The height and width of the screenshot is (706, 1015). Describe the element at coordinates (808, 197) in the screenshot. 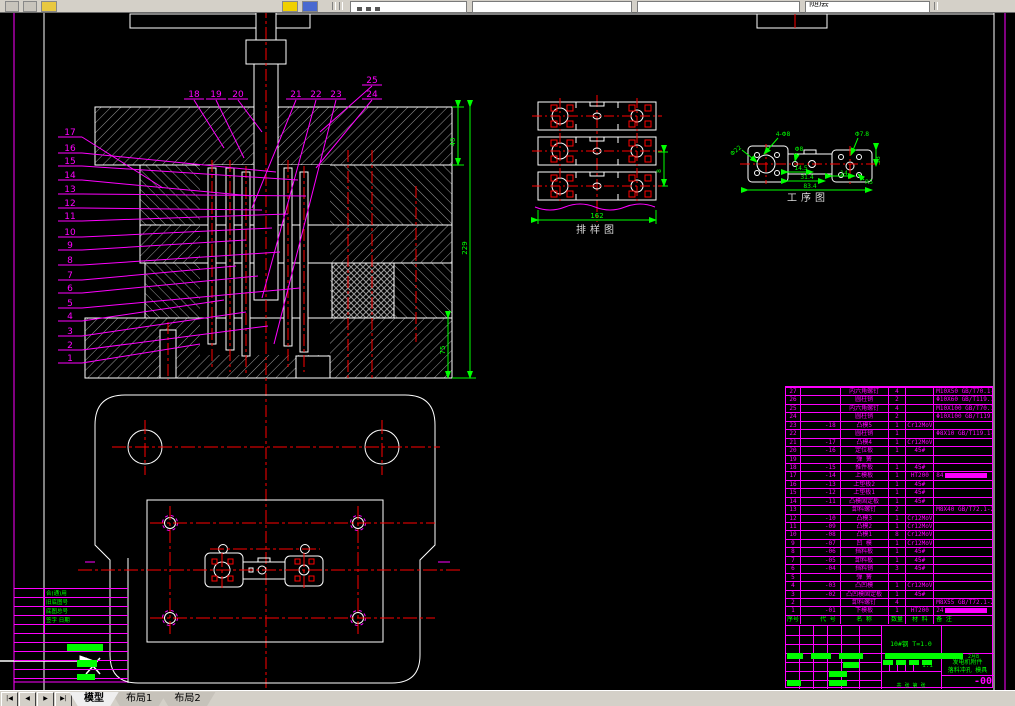

I see `process-view-label: 工序图` at that location.